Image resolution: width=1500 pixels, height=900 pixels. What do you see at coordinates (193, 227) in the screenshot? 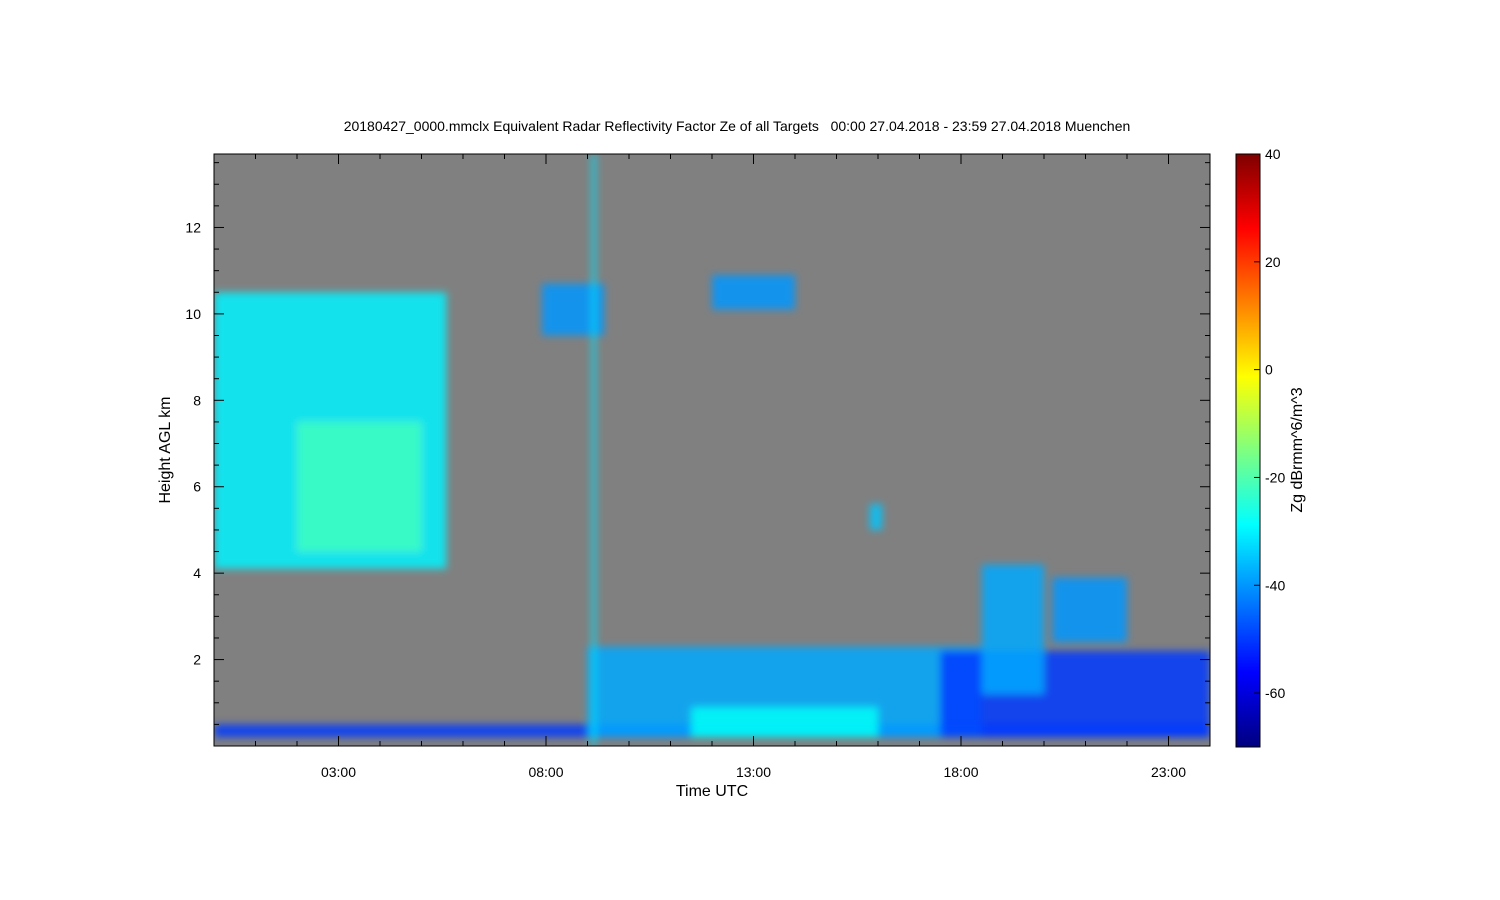
I see `y-tick-label: 12` at bounding box center [193, 227].